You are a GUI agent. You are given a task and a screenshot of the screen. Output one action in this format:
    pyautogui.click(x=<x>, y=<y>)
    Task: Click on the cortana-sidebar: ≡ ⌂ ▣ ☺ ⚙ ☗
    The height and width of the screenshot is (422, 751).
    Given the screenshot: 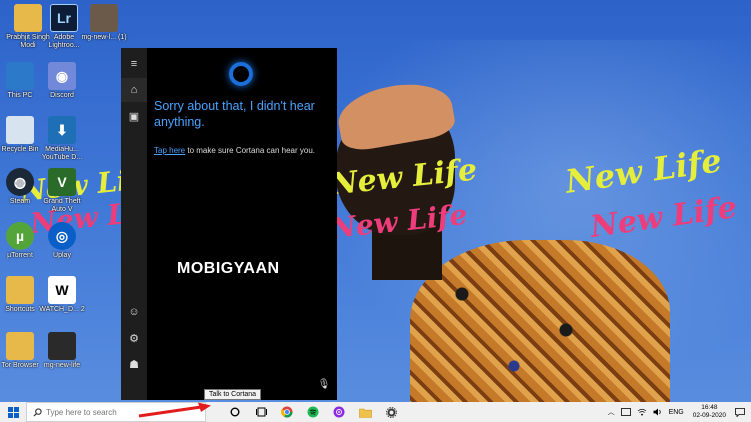 What is the action you would take?
    pyautogui.click(x=134, y=224)
    